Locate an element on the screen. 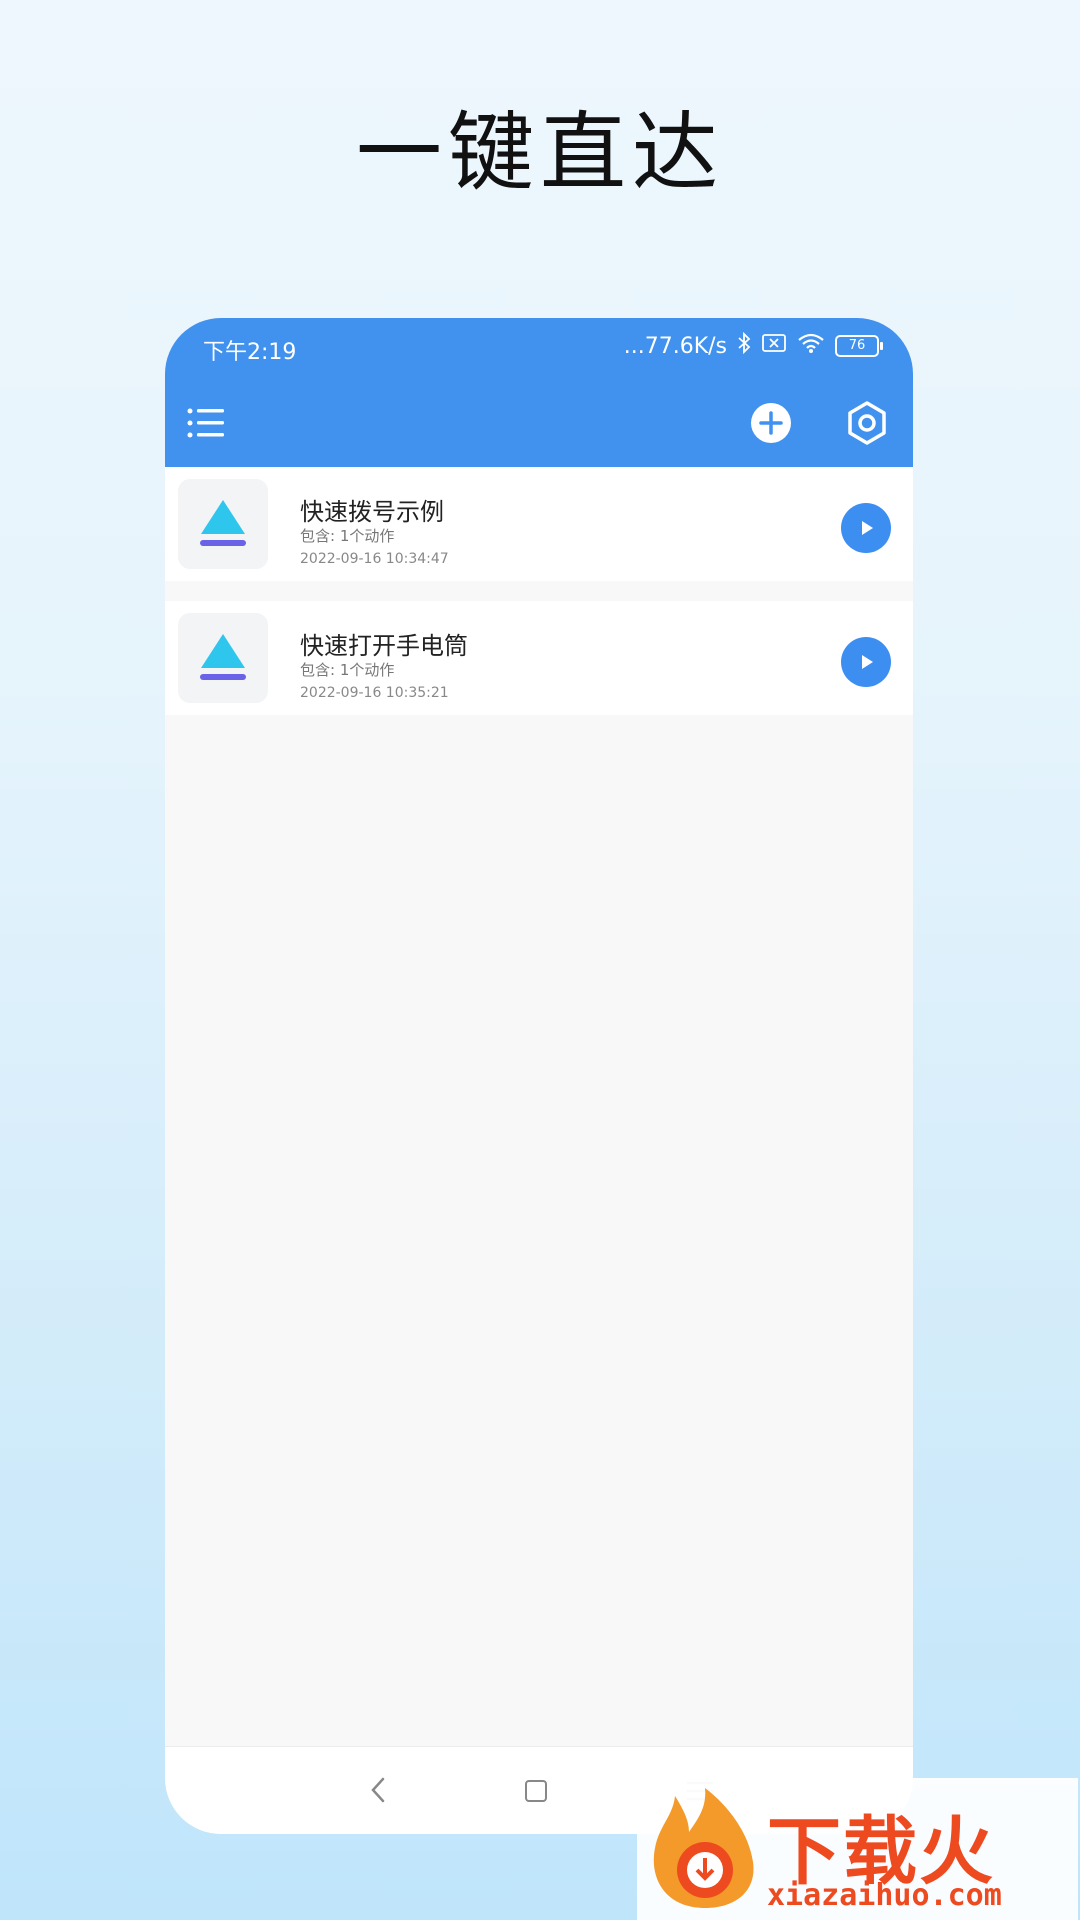 The width and height of the screenshot is (1080, 1920). wifi-icon is located at coordinates (811, 346).